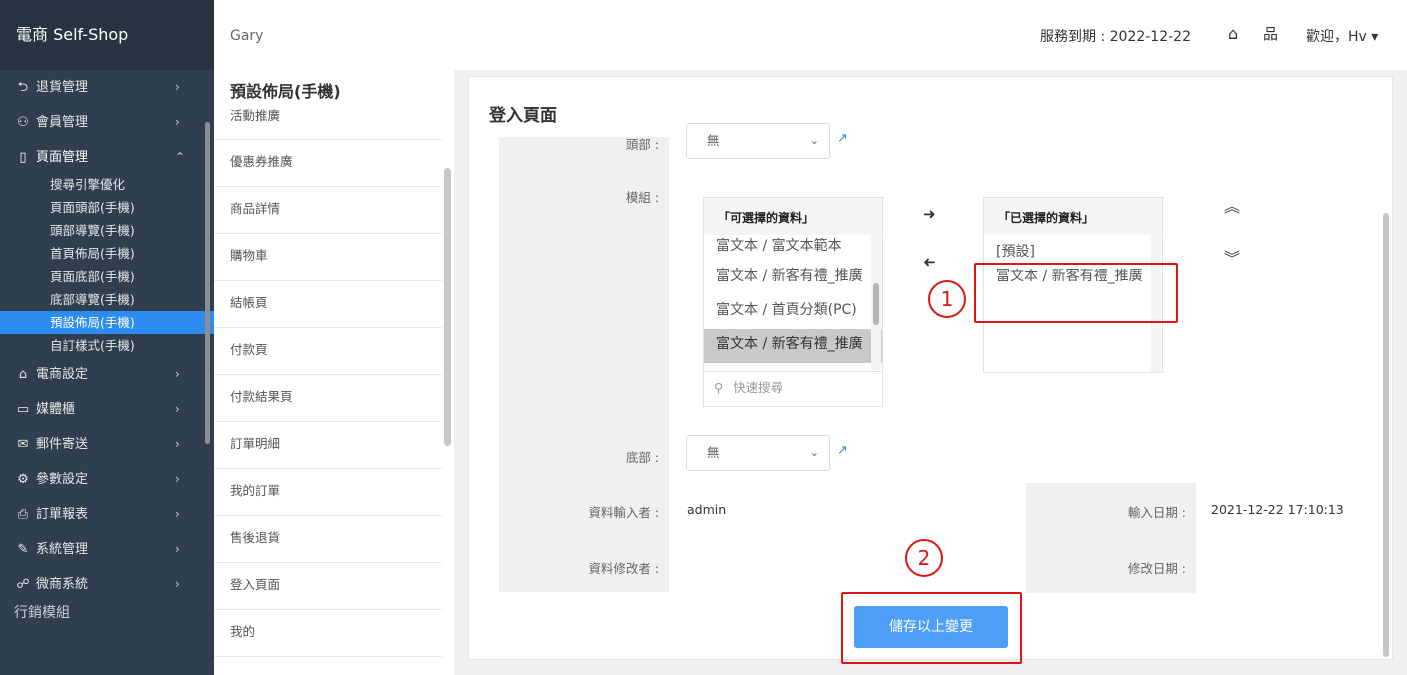 Image resolution: width=1407 pixels, height=675 pixels. What do you see at coordinates (62, 584) in the screenshot?
I see `sidebar-item-label: 微商系統` at bounding box center [62, 584].